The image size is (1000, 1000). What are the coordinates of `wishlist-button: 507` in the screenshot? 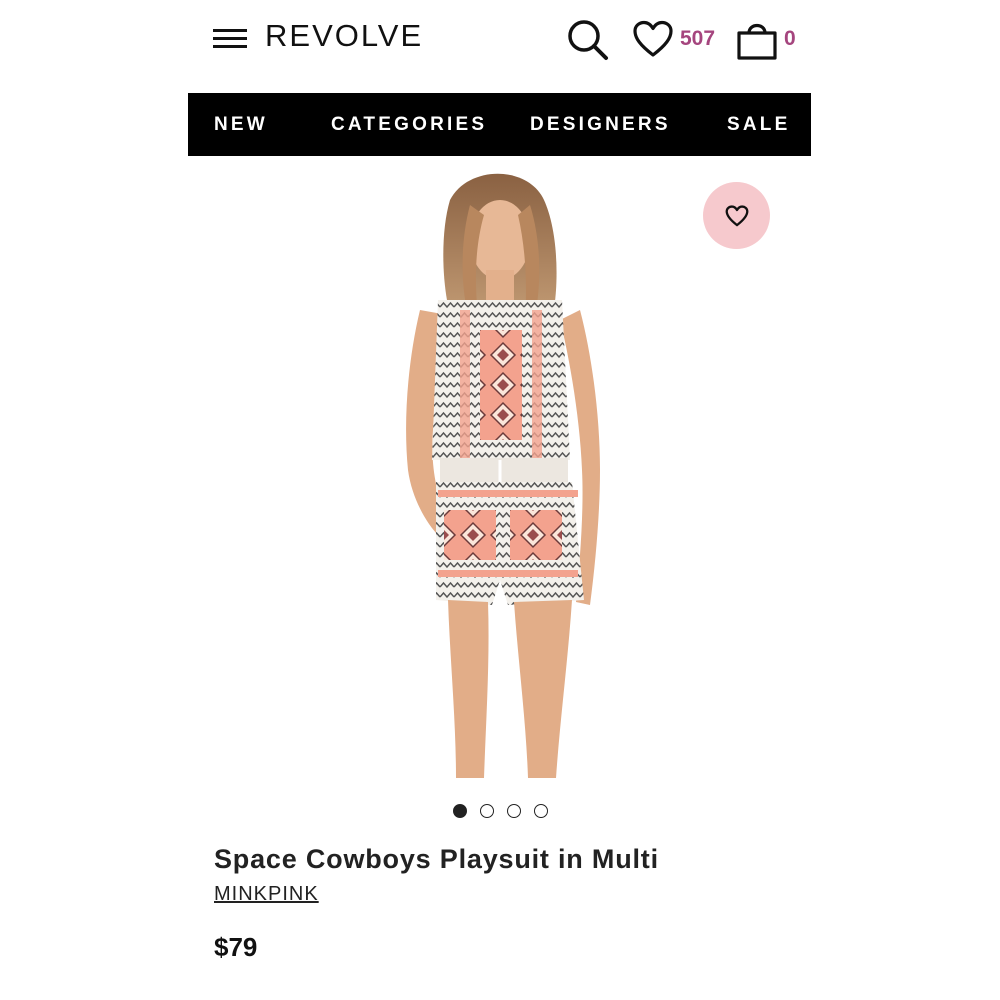 It's located at (673, 39).